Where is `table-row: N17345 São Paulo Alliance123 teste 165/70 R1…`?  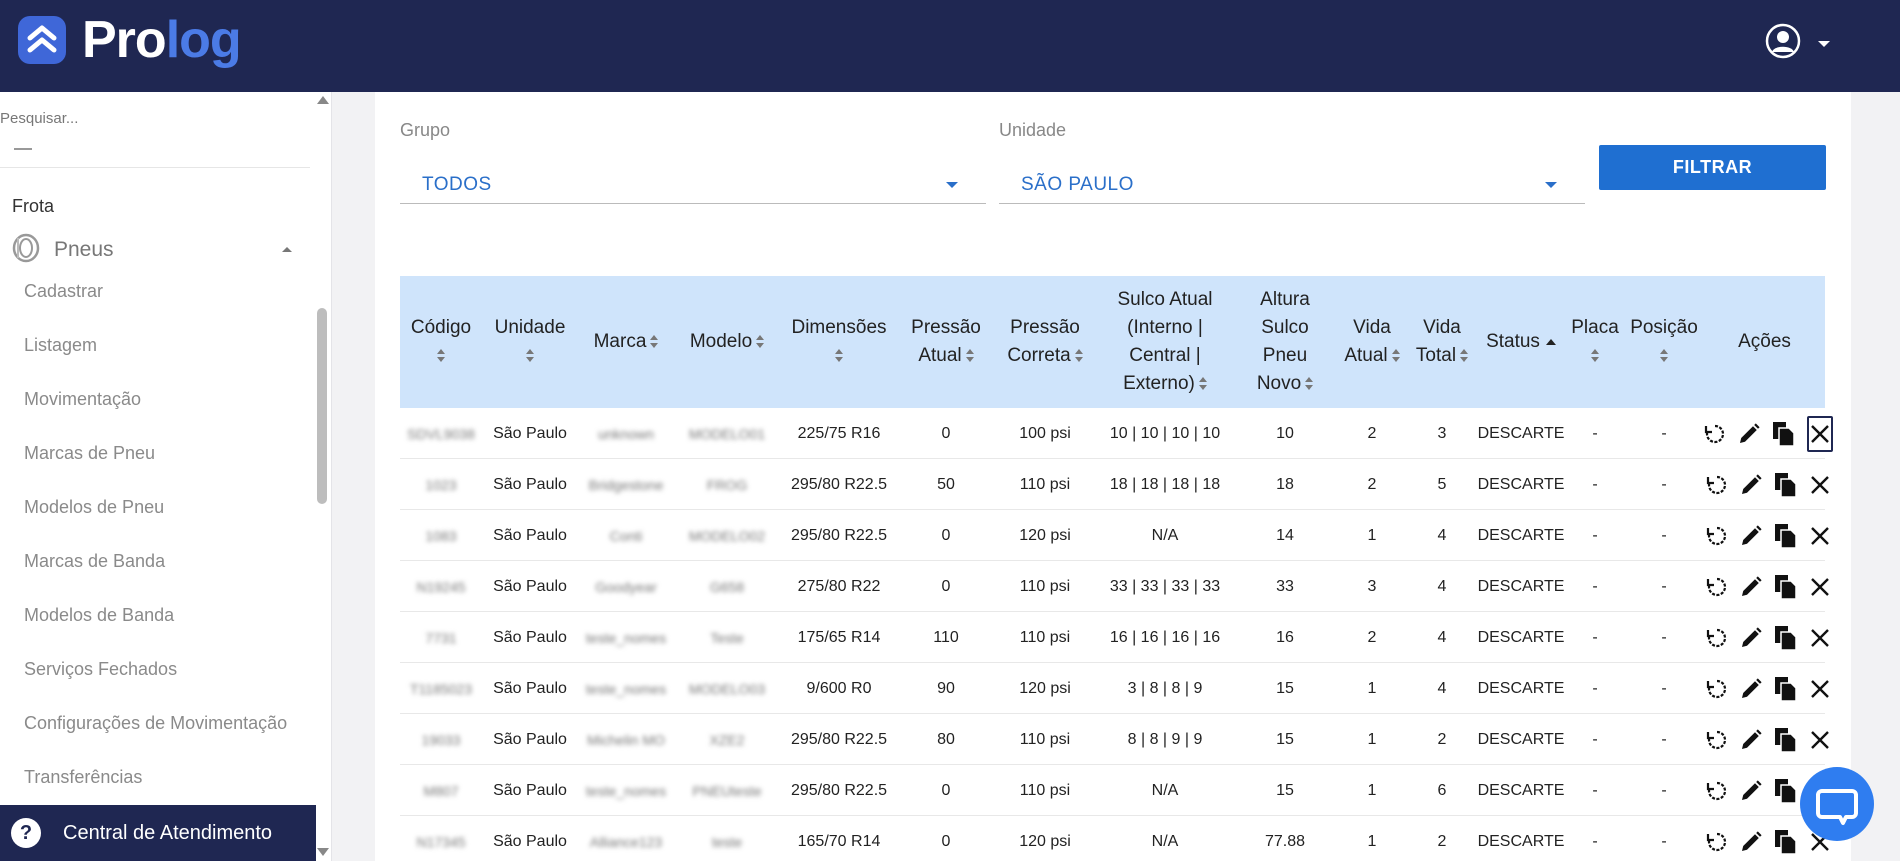 table-row: N17345 São Paulo Alliance123 teste 165/70 R1… is located at coordinates (1114, 838).